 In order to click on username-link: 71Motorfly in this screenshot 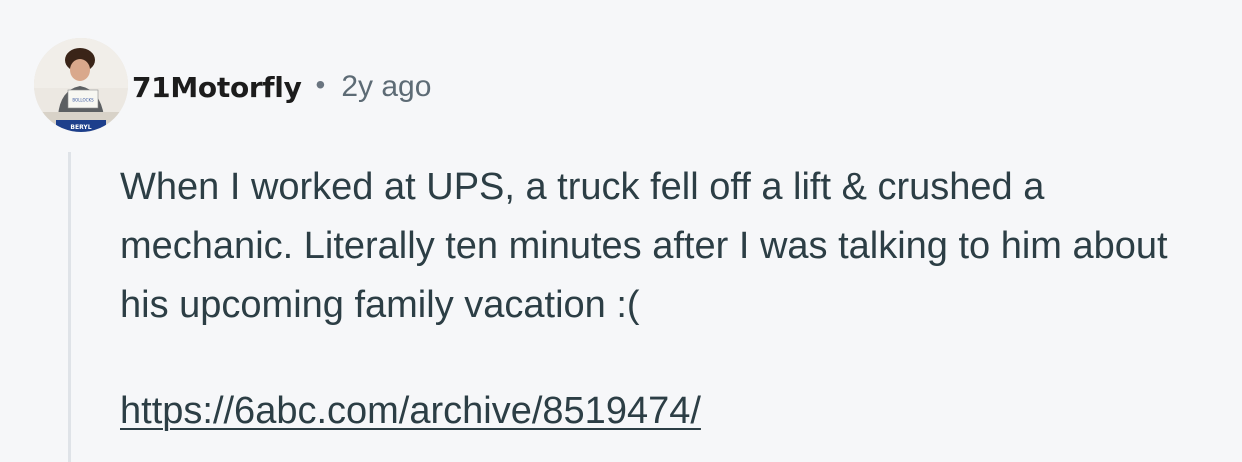, I will do `click(217, 87)`.